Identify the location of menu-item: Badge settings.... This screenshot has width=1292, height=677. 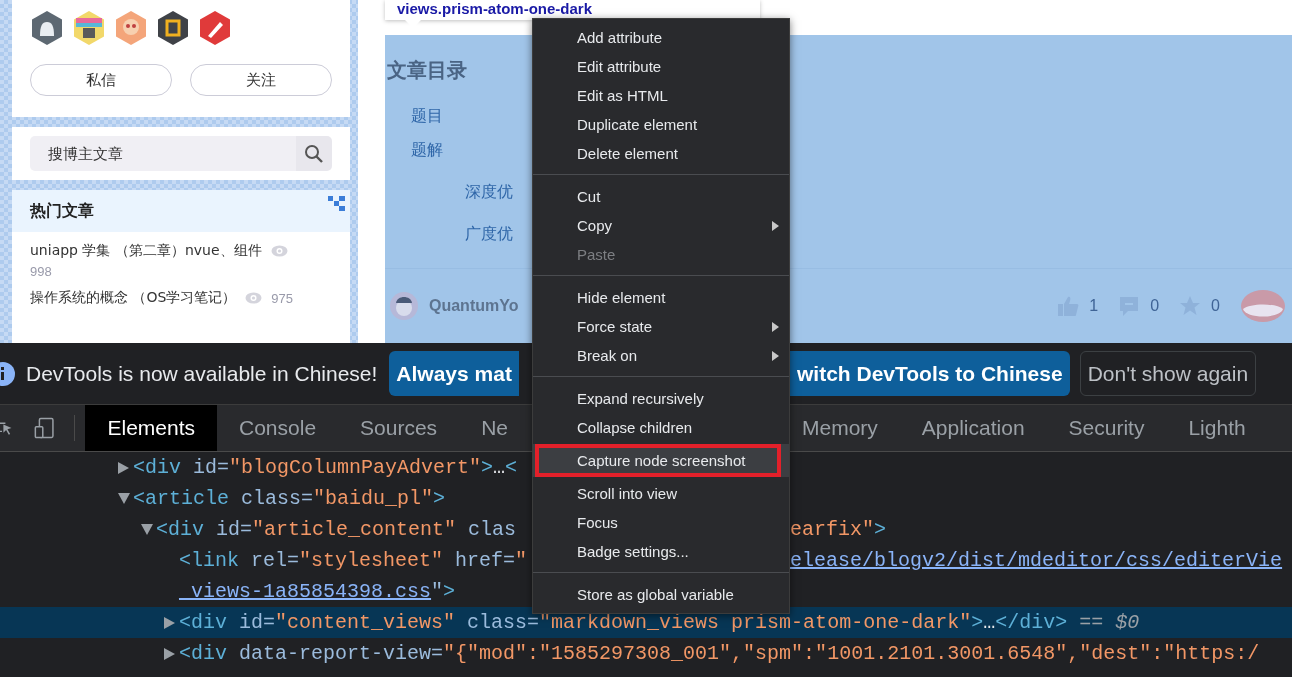
(661, 551).